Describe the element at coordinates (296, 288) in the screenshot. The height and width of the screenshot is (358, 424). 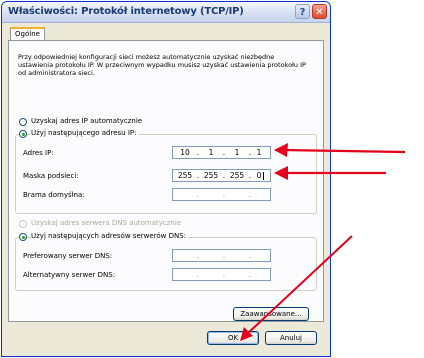
I see `arrow-to-ok-button` at that location.